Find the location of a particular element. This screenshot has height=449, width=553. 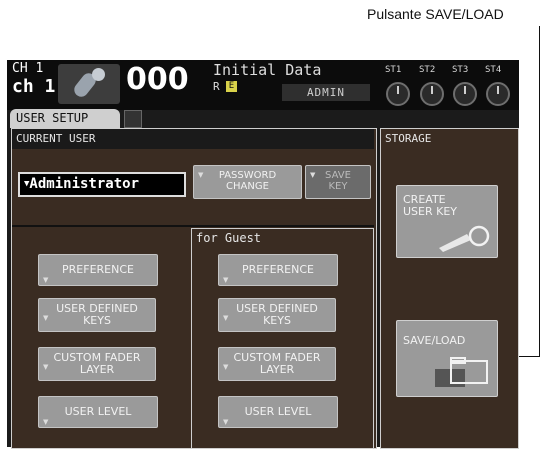

scene-number: 000 is located at coordinates (157, 79).